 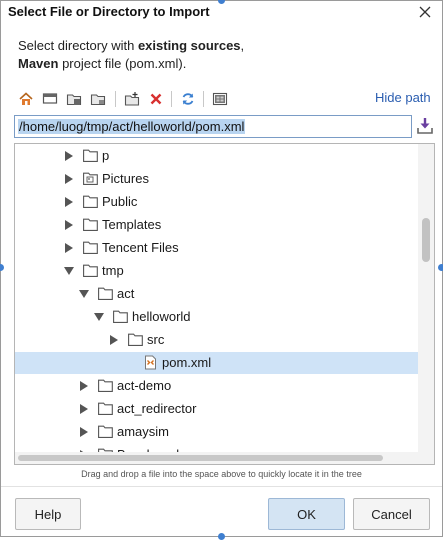 I want to click on home-icon, so click(x=26, y=98).